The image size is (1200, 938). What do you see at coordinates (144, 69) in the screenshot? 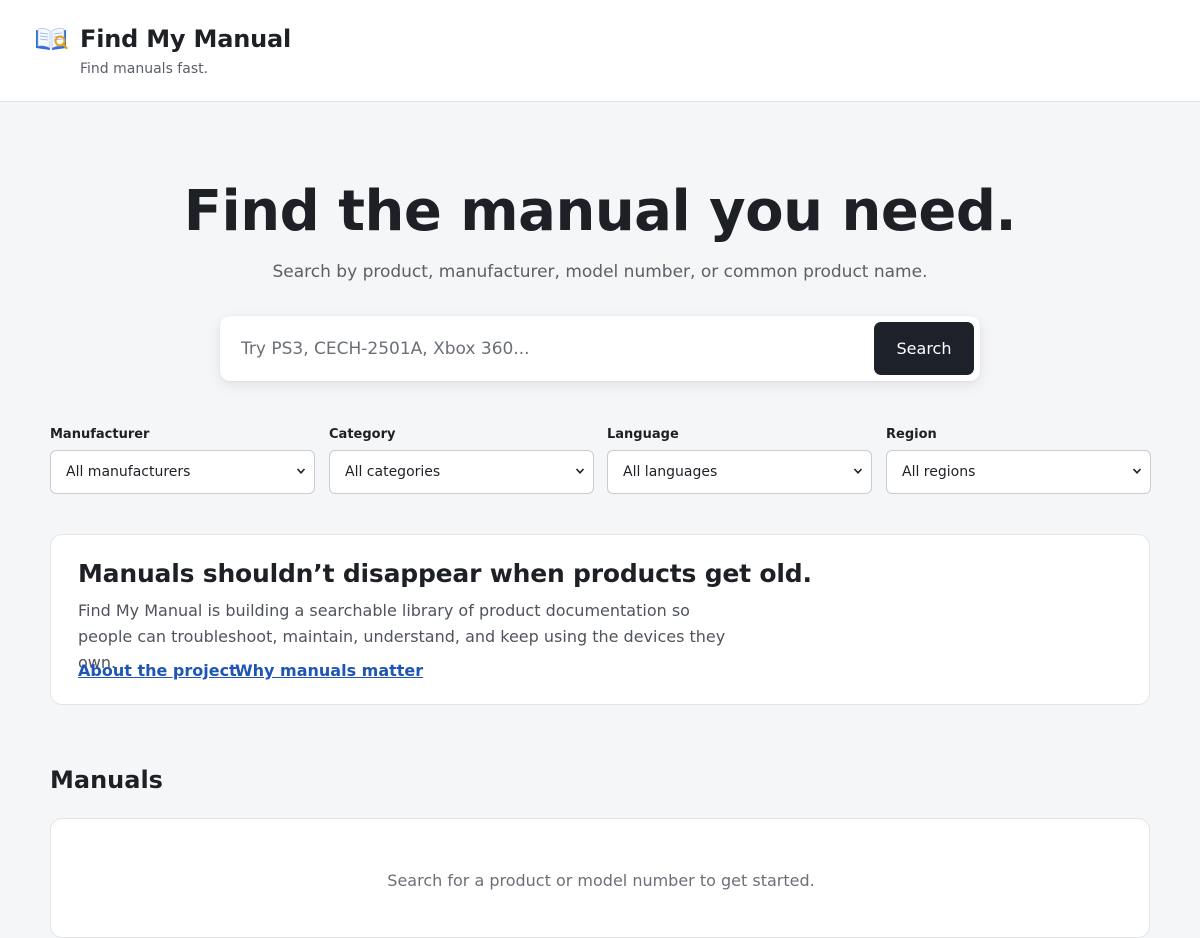
I see `site-tagline: Find manuals fast.` at bounding box center [144, 69].